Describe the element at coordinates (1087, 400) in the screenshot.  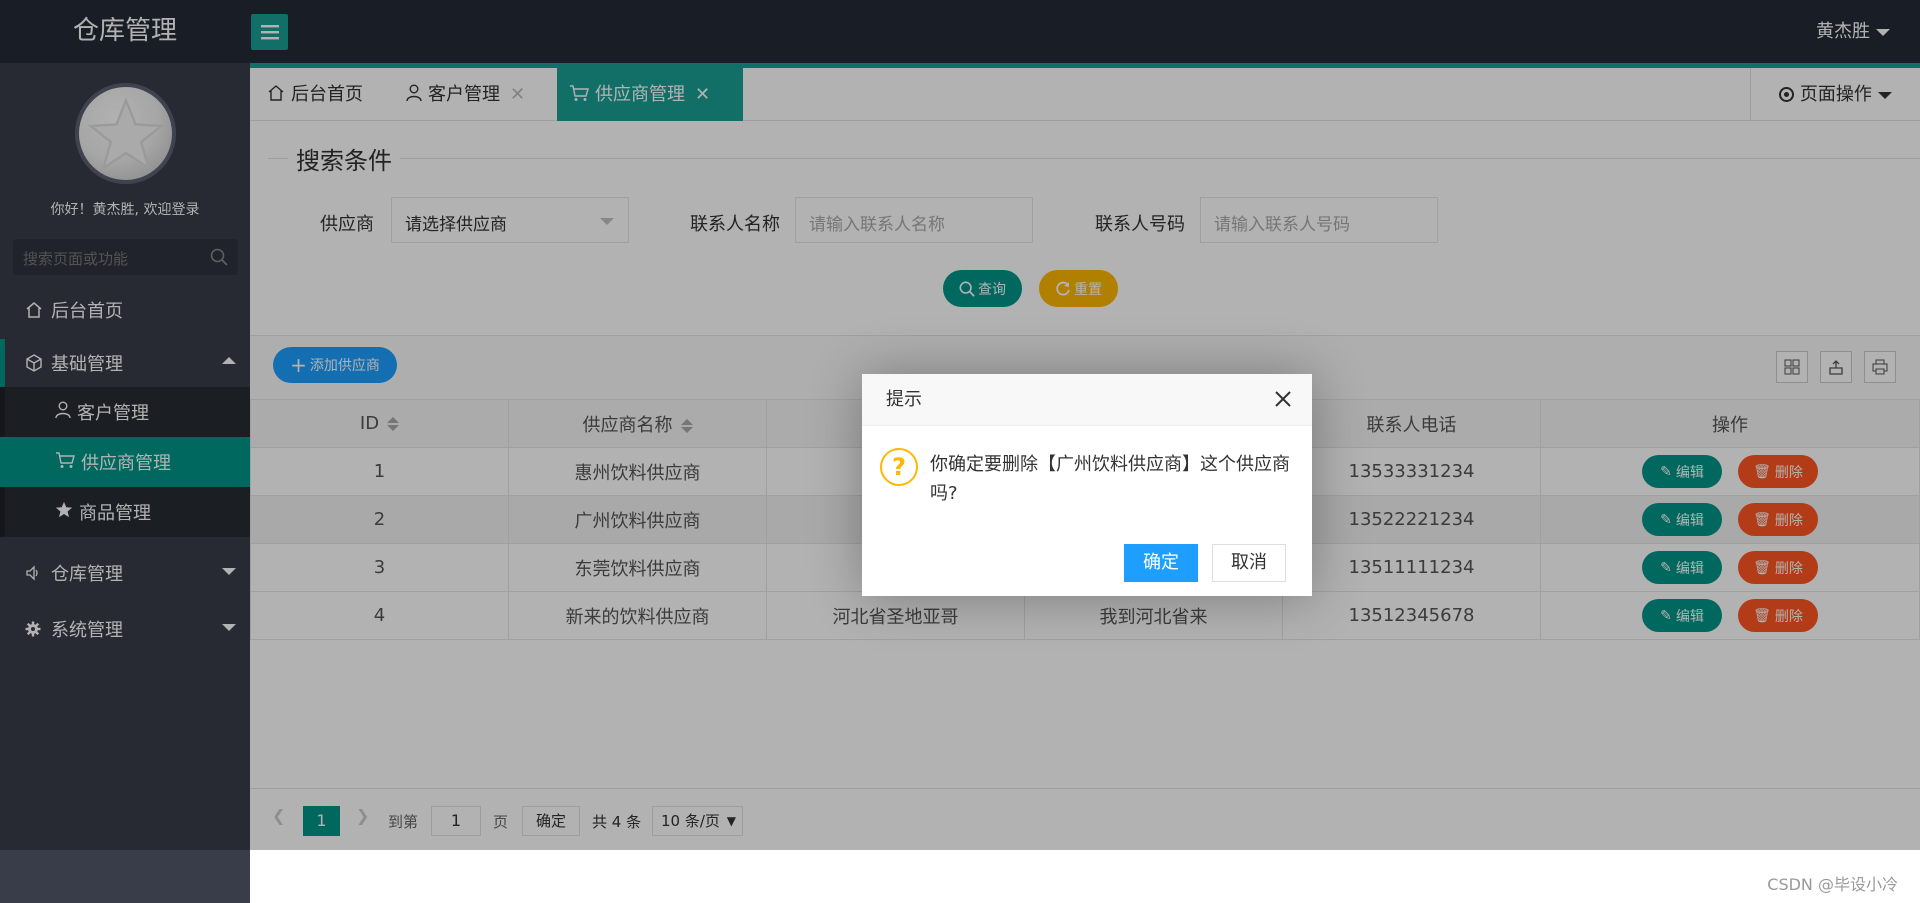
I see `dialog-header: 提示` at that location.